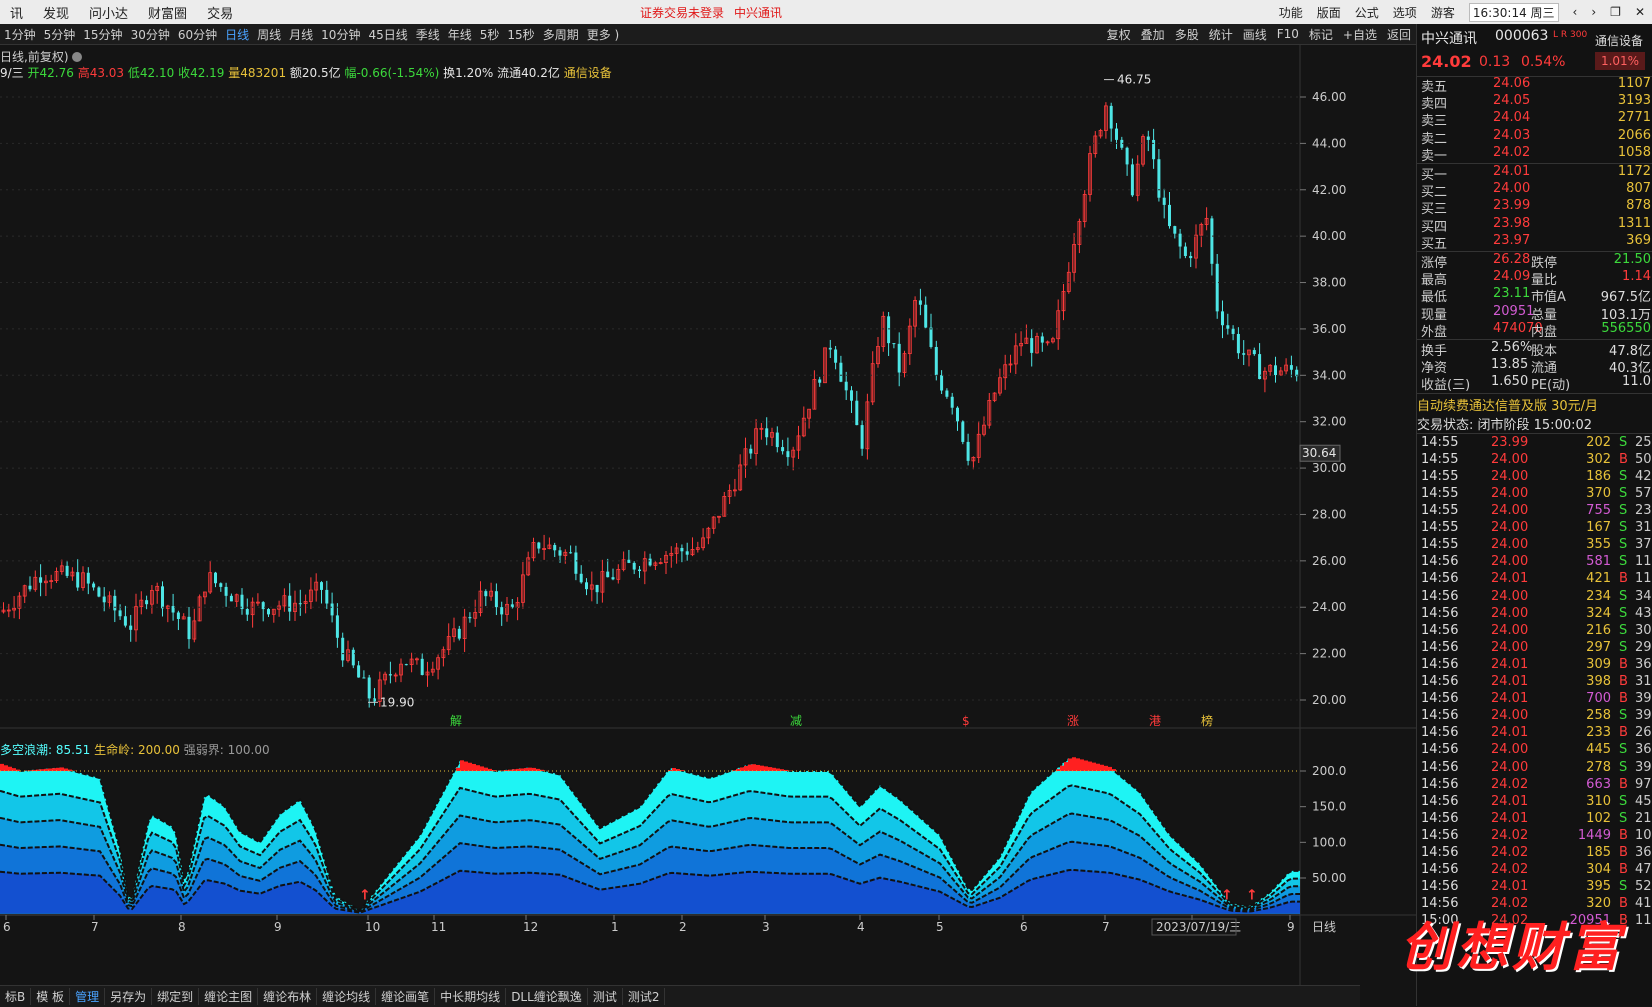 This screenshot has height=1007, width=1652. I want to click on tick-cell: 581, so click(1598, 561).